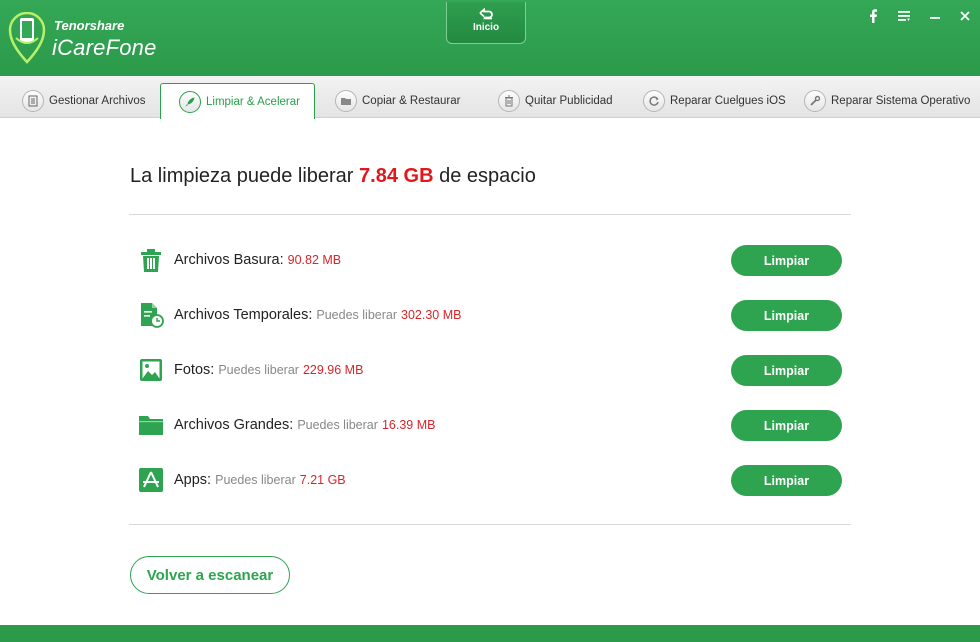 The width and height of the screenshot is (980, 642). I want to click on file-manager-icon, so click(33, 101).